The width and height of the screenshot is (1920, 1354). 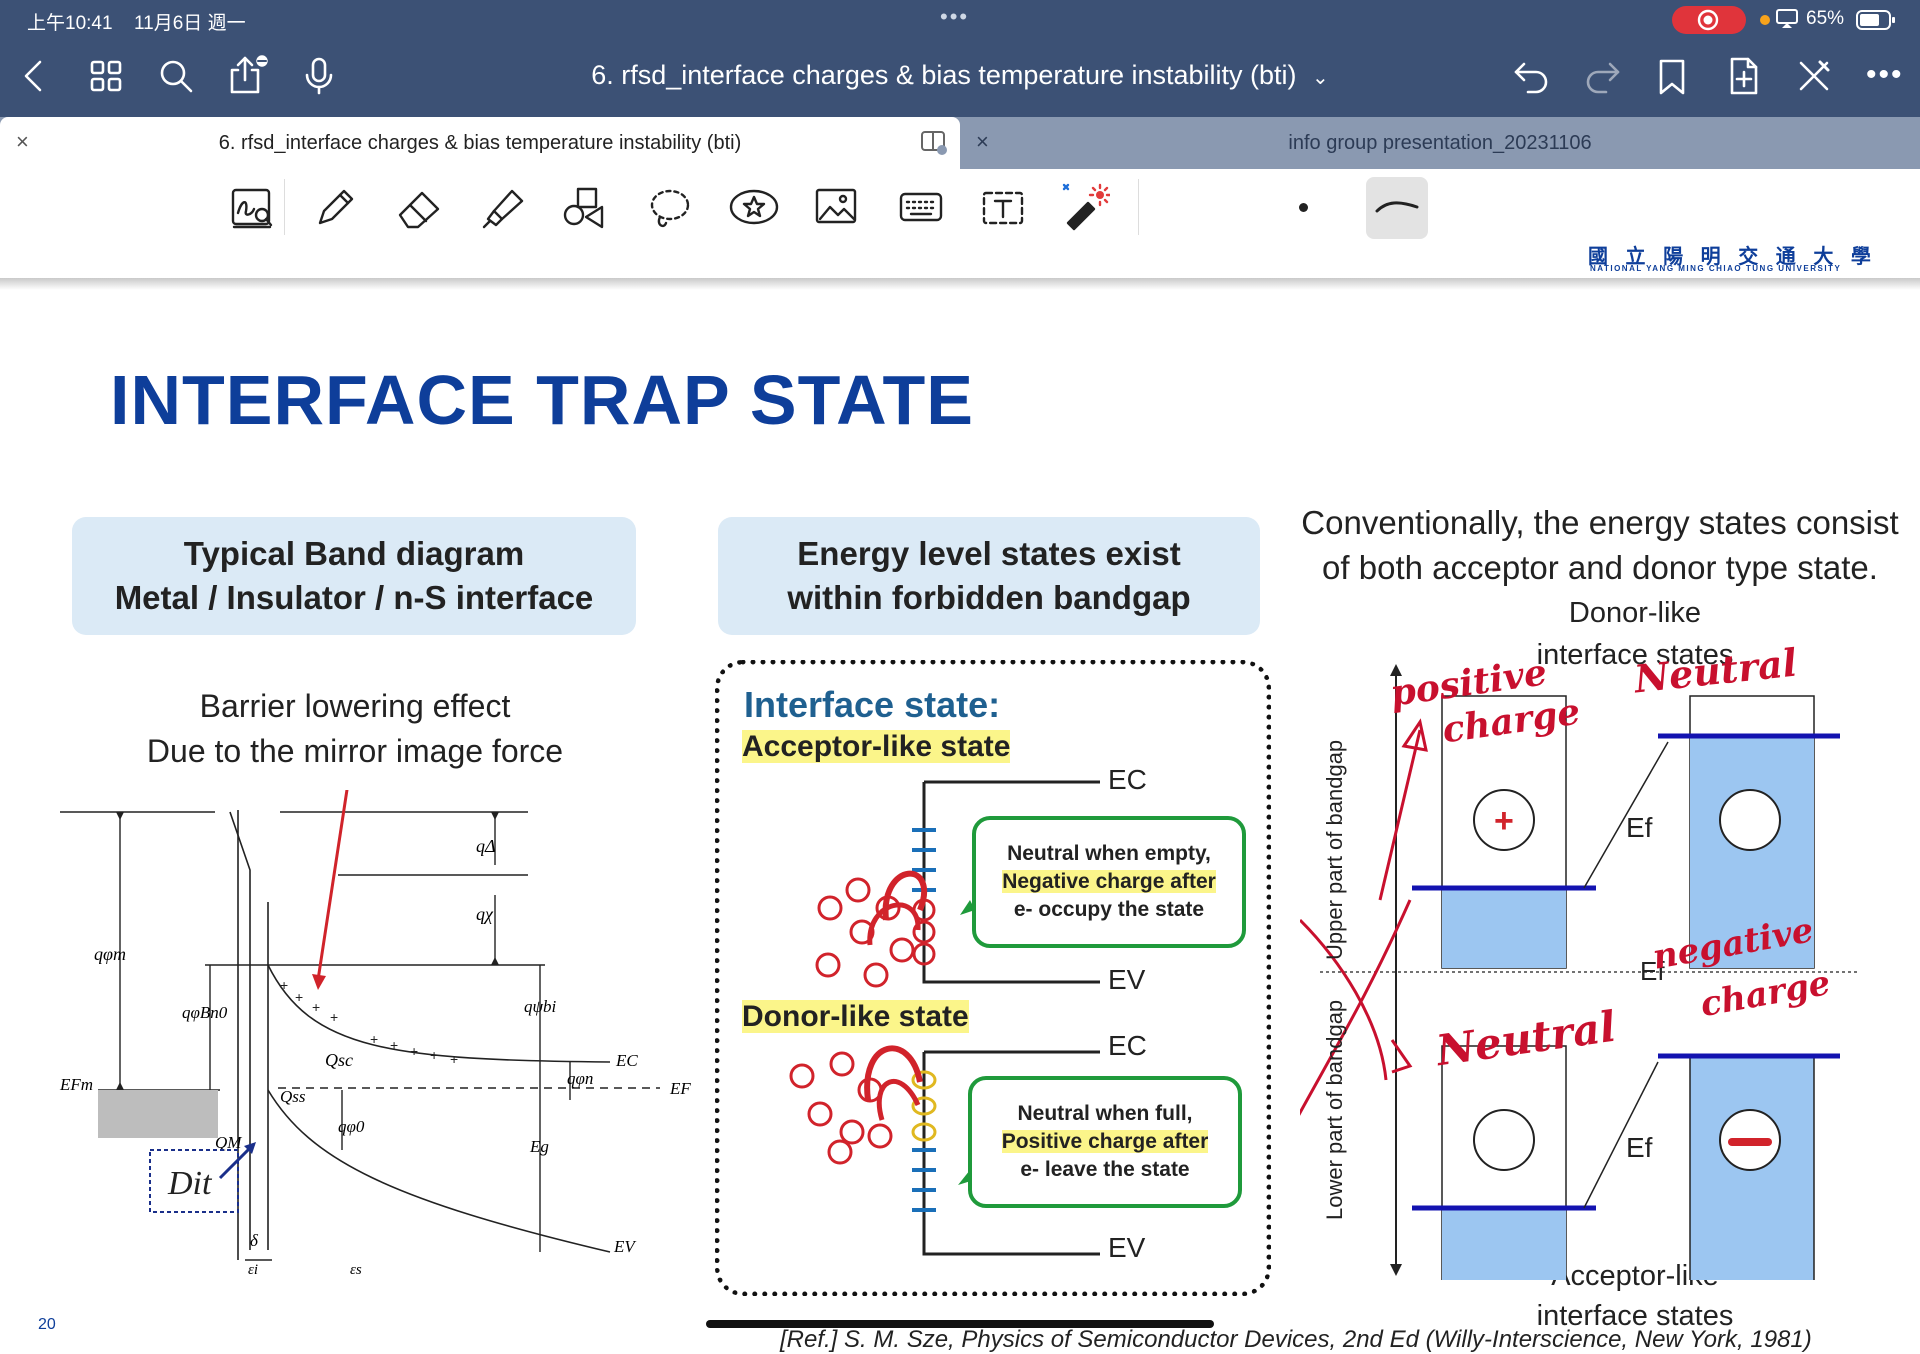 I want to click on label-eps-i: εi, so click(x=253, y=1270).